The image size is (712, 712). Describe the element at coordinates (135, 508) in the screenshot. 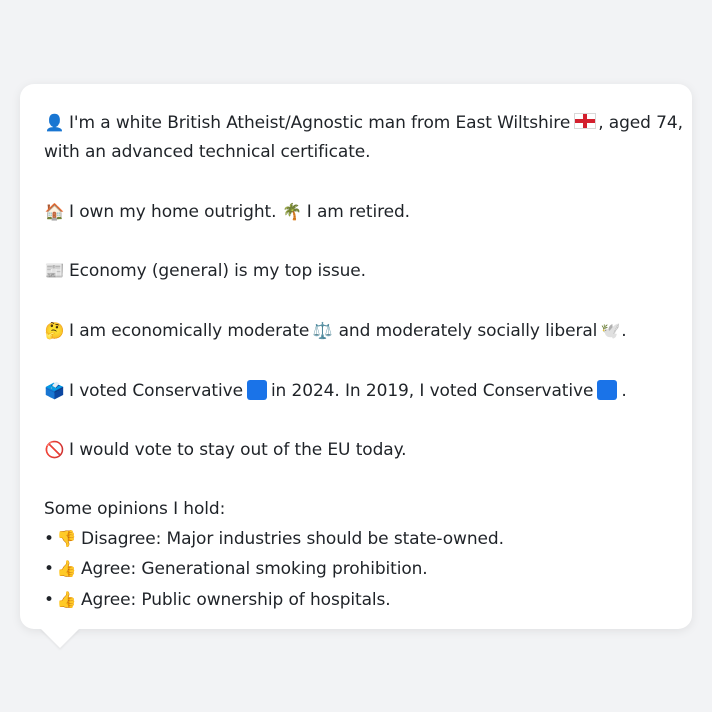

I see `opinions-title: Some opinions I hold:` at that location.